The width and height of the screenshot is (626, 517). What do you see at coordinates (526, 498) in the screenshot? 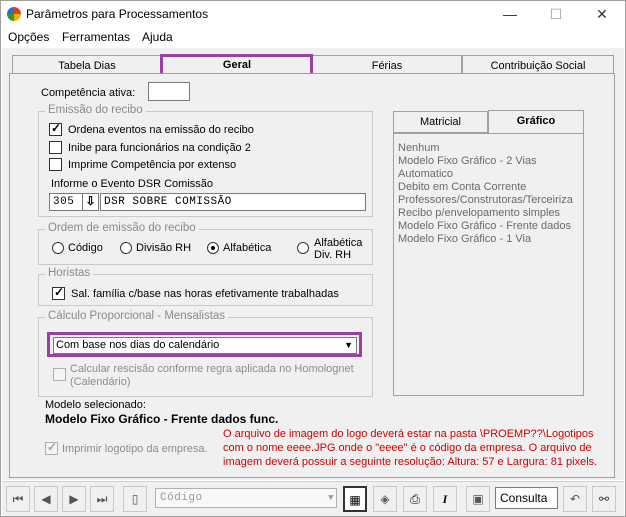
I see `mode-field: Consulta` at bounding box center [526, 498].